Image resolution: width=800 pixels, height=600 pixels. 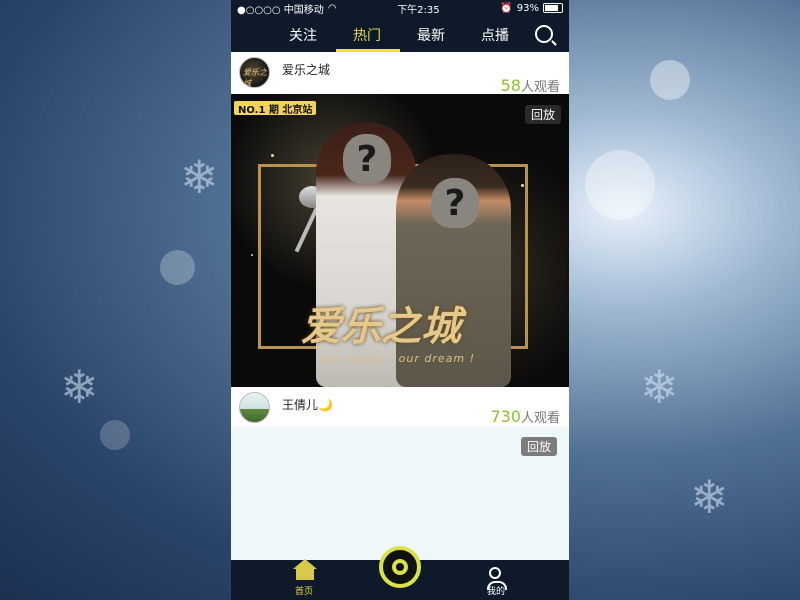 I want to click on nav-home: 首页, so click(x=304, y=578).